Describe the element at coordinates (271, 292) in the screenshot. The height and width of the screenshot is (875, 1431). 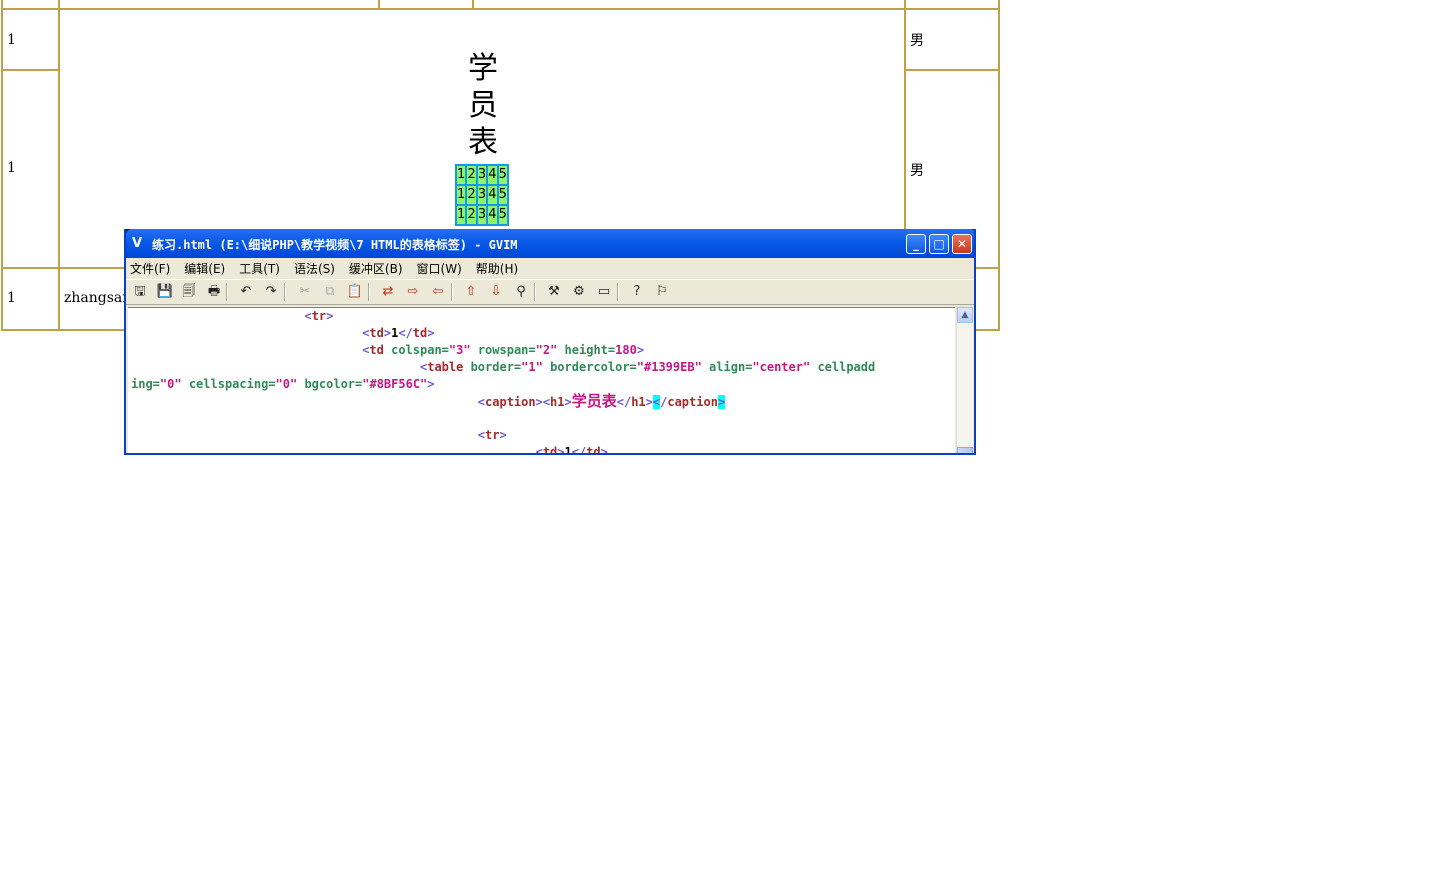
I see `redo-icon: ↷` at that location.